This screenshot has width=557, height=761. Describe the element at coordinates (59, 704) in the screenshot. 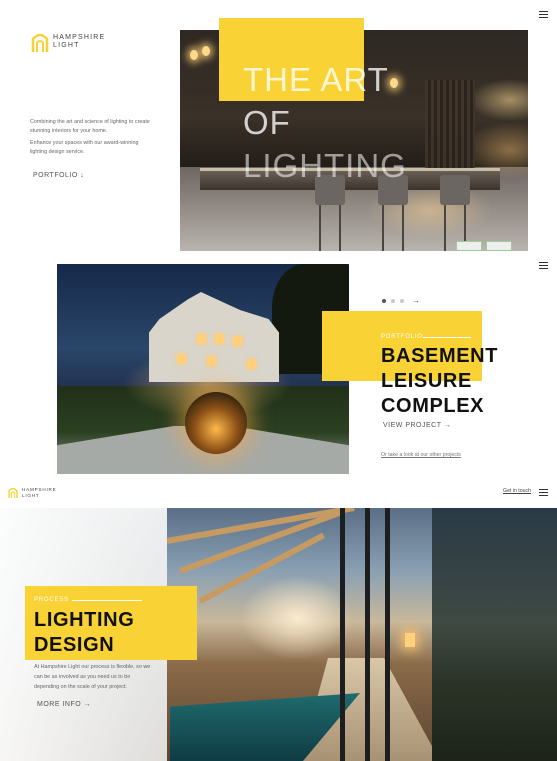

I see `more-info-label: MORE INFO` at that location.